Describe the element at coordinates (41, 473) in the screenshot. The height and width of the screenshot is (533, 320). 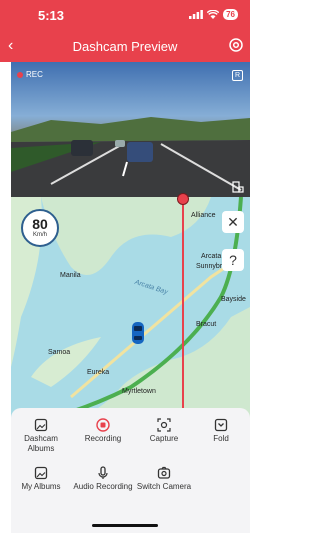
I see `gallery-icon` at that location.